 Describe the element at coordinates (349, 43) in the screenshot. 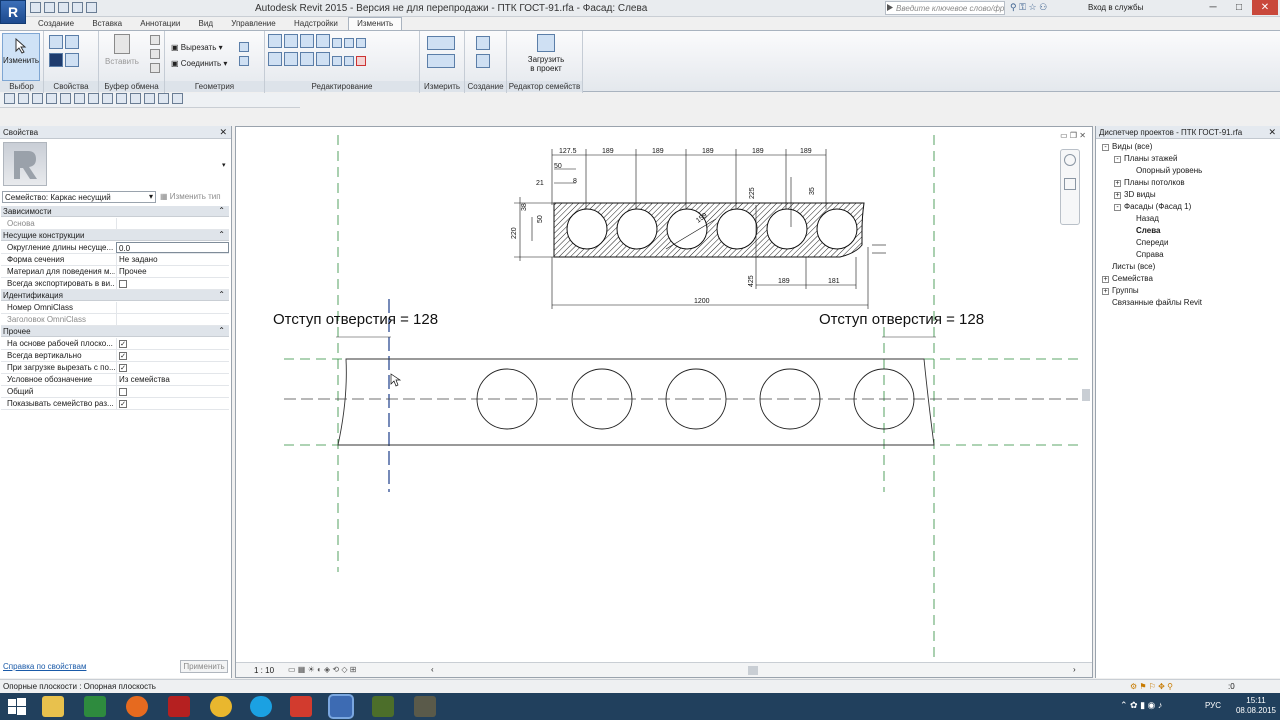

I see `split-gap-icon` at that location.